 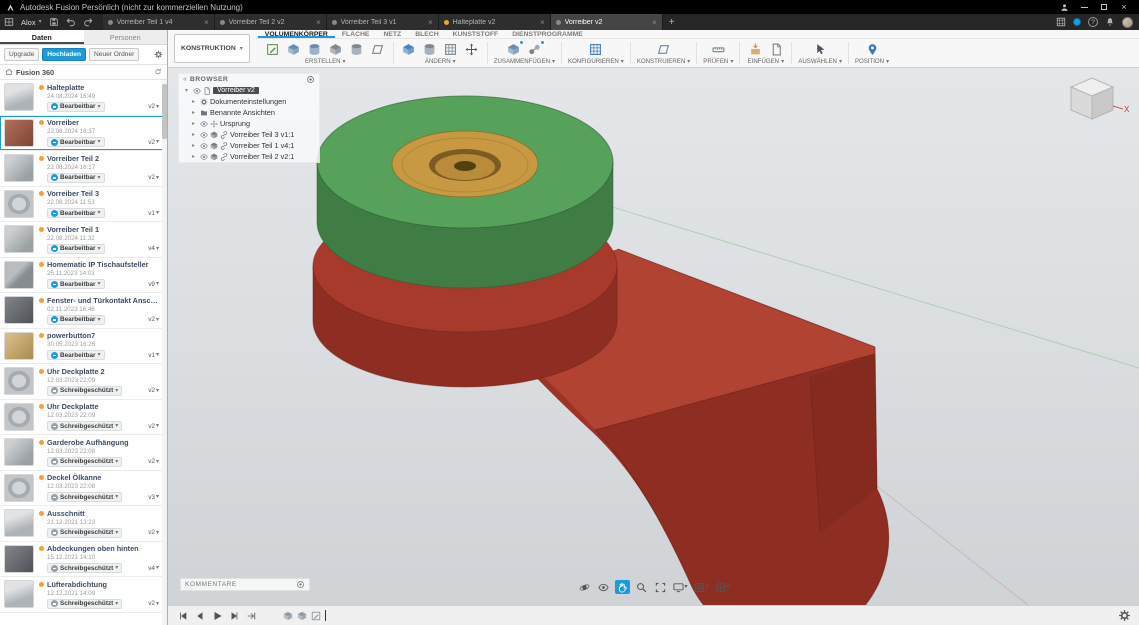 What do you see at coordinates (872, 49) in the screenshot?
I see `position-tool-button` at bounding box center [872, 49].